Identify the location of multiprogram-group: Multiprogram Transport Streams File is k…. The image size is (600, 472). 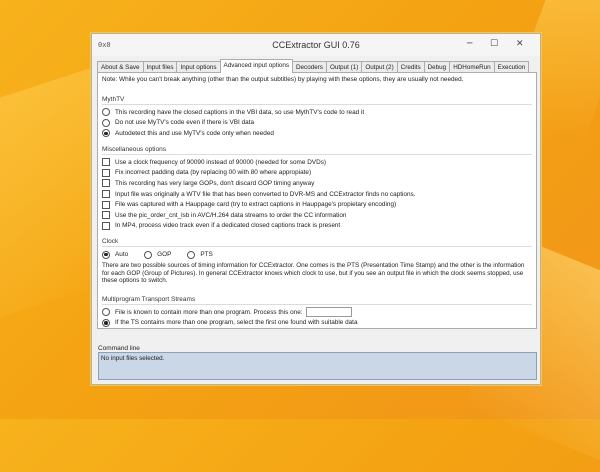
(317, 312).